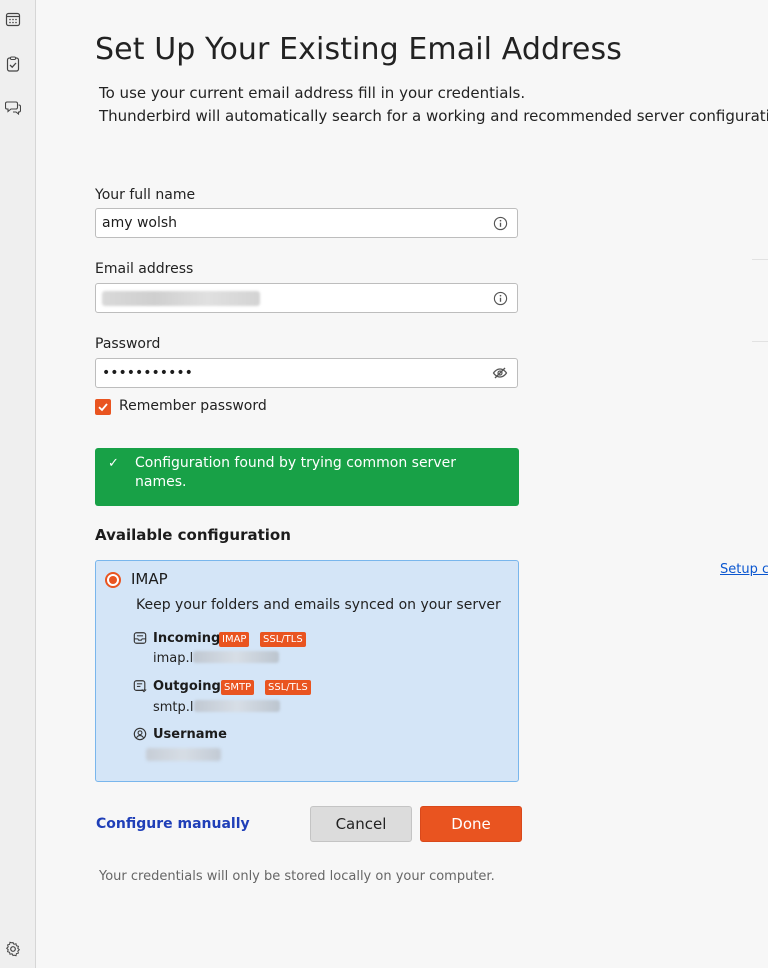 The image size is (768, 968). Describe the element at coordinates (145, 195) in the screenshot. I see `full-name-label: Your full name` at that location.